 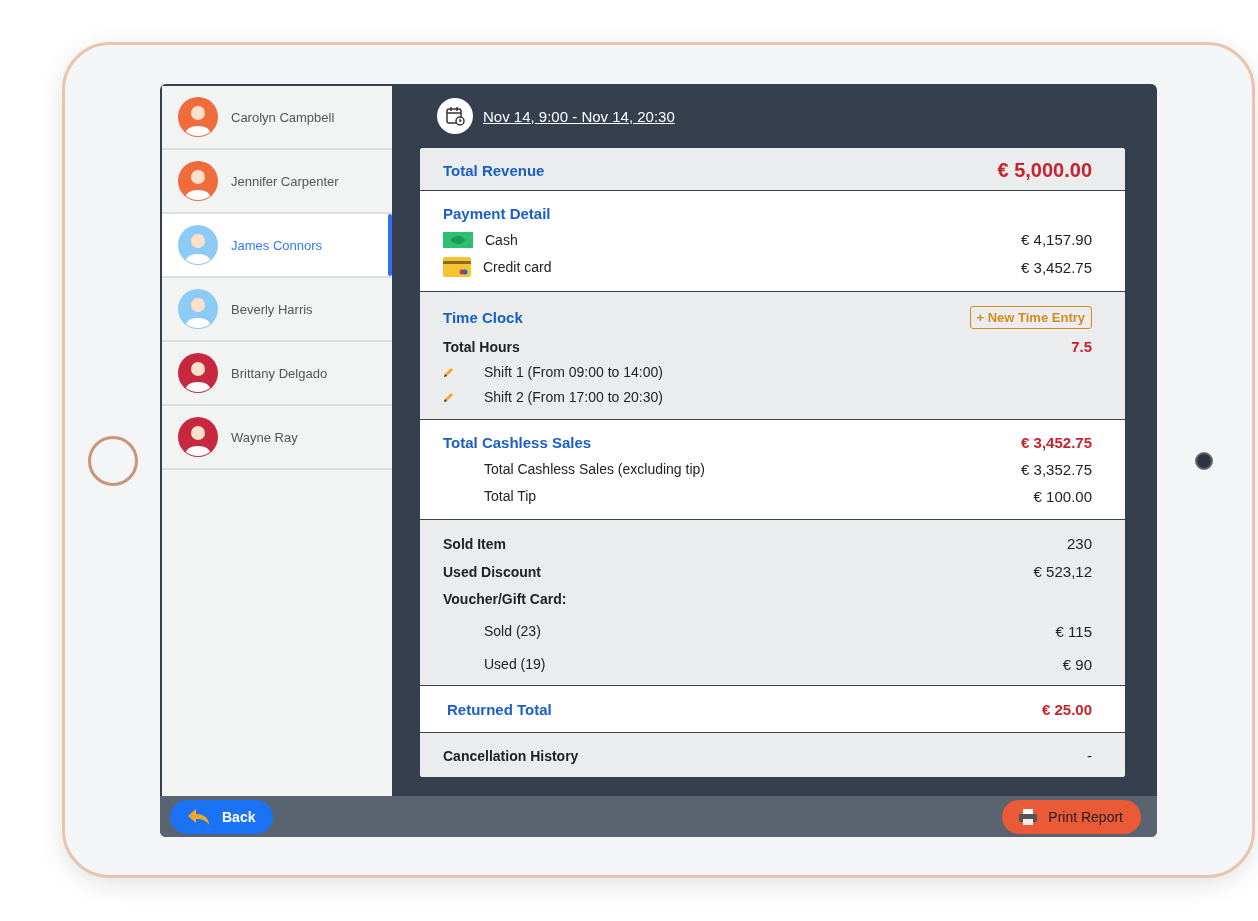 I want to click on payment-label: Cash, so click(x=501, y=239).